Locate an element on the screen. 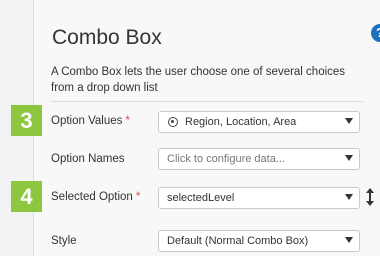  option-values-value: Region, Location, Area is located at coordinates (241, 122).